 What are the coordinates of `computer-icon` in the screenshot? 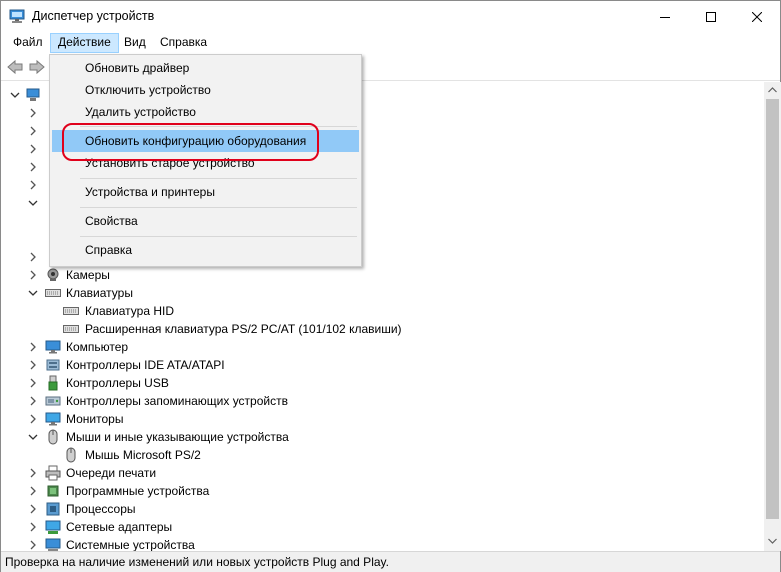 It's located at (33, 94).